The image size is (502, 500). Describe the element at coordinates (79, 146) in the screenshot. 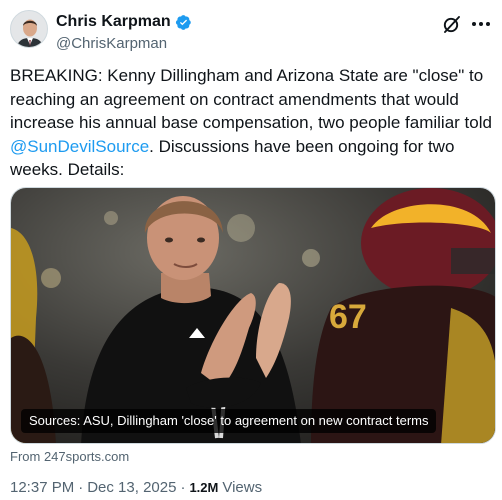

I see `mention-link: @SunDevilSource` at that location.